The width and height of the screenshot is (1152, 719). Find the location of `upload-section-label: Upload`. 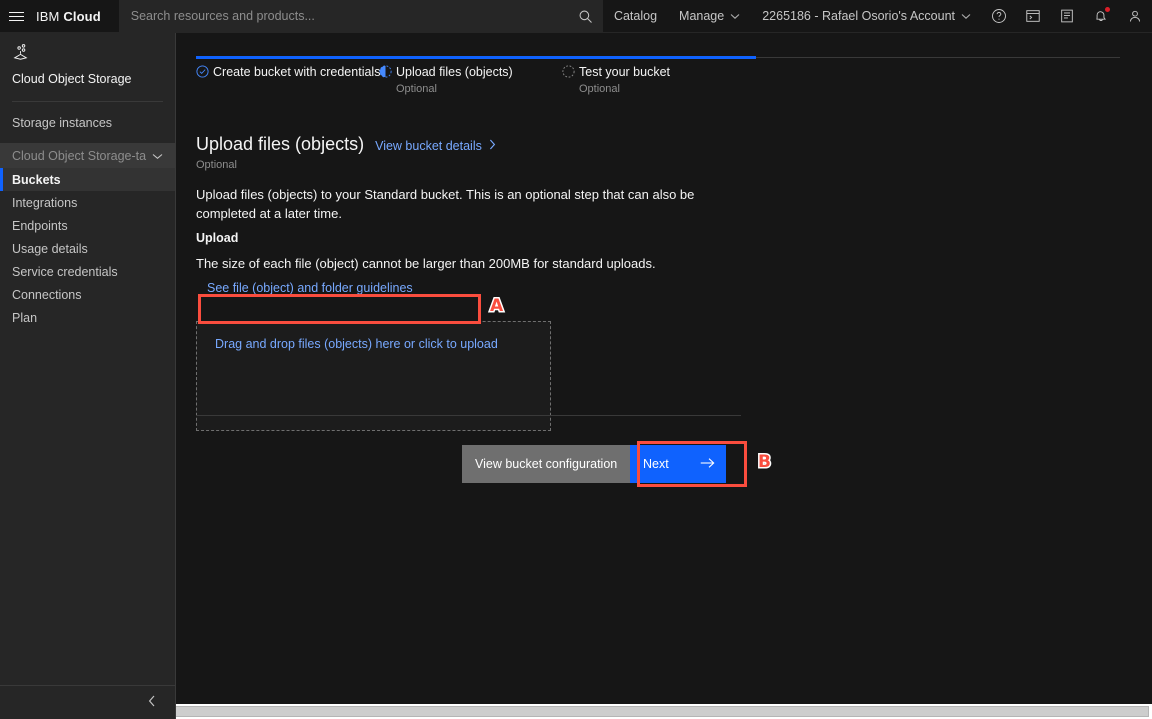

upload-section-label: Upload is located at coordinates (217, 238).